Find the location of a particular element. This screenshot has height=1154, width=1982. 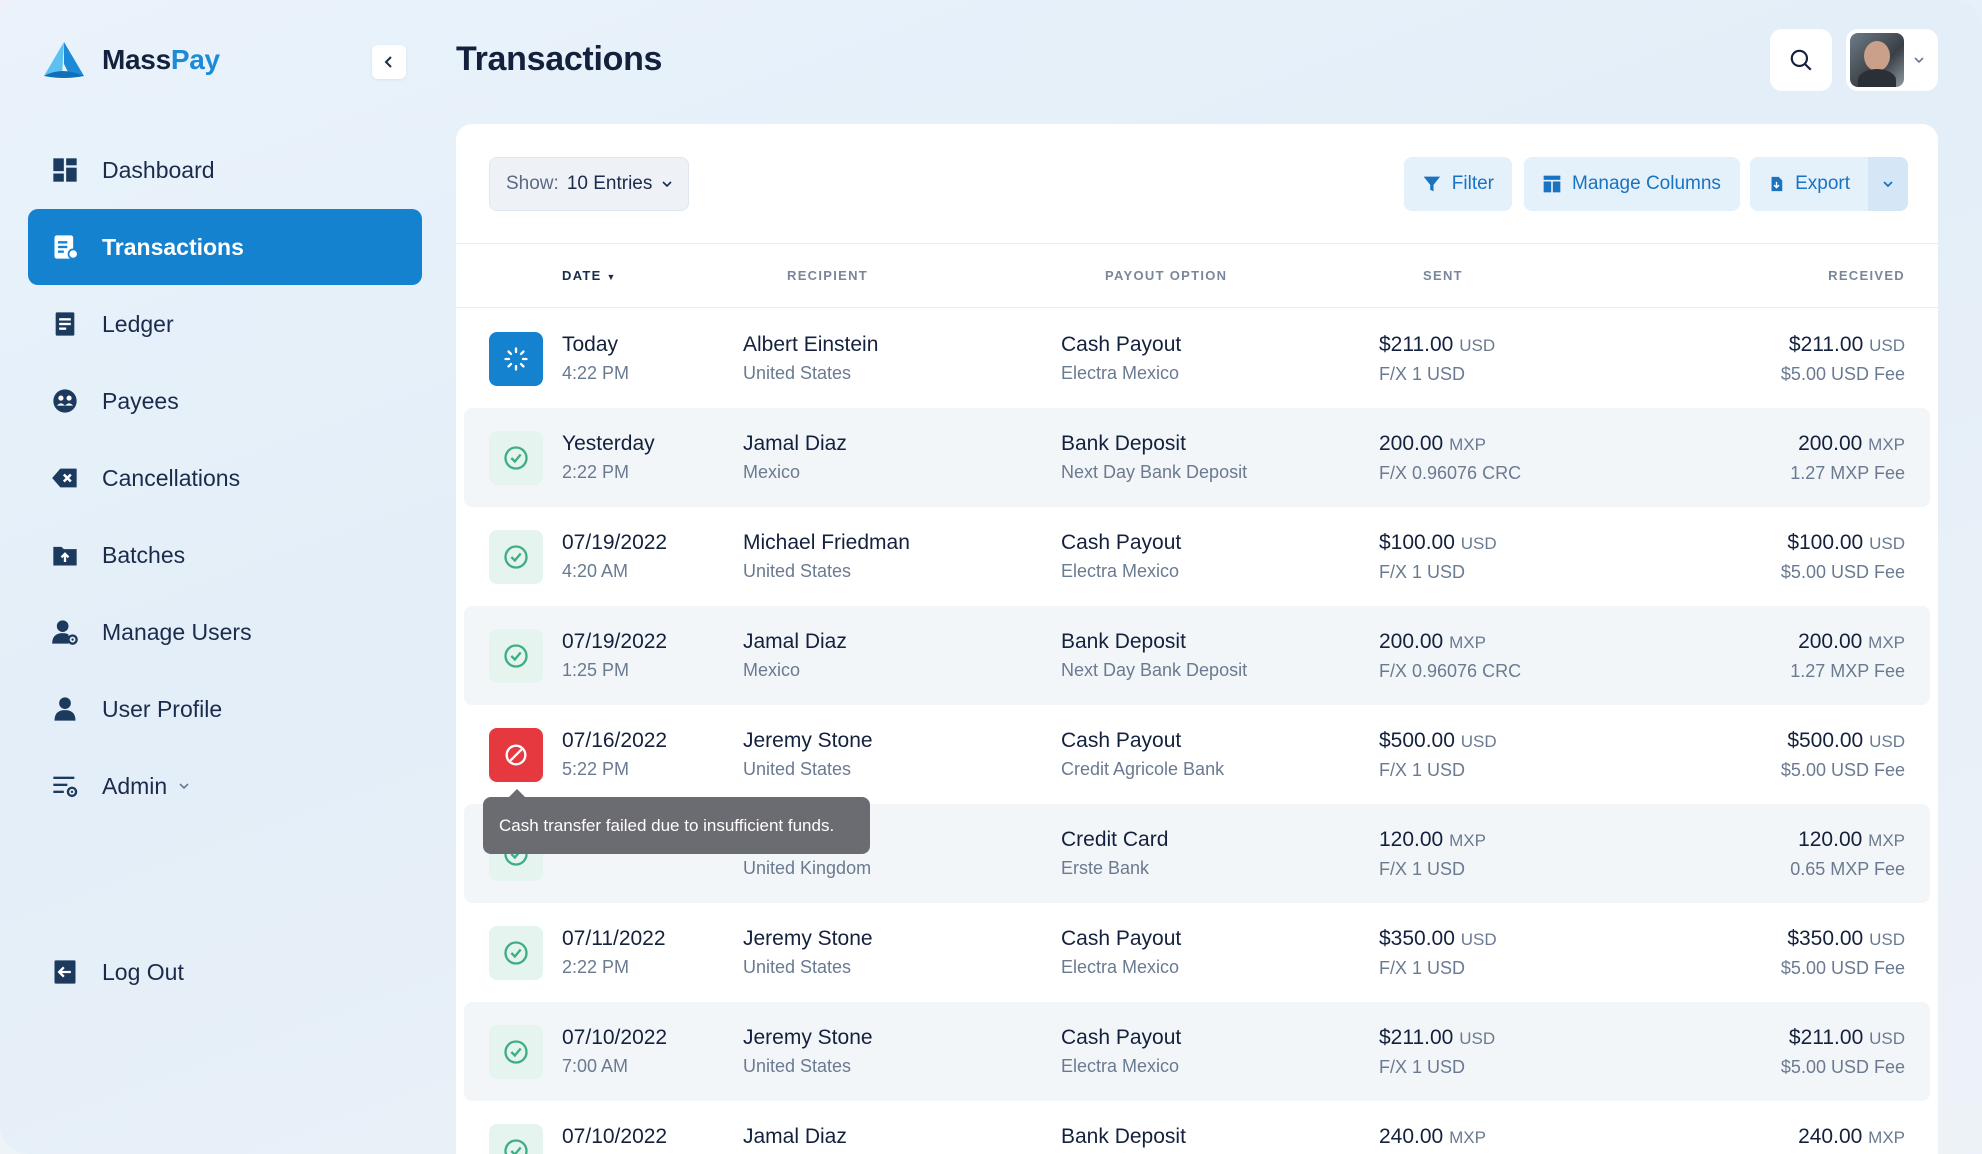

sent-cell: 120.00 MXP F/X 1 USD is located at coordinates (1432, 854).